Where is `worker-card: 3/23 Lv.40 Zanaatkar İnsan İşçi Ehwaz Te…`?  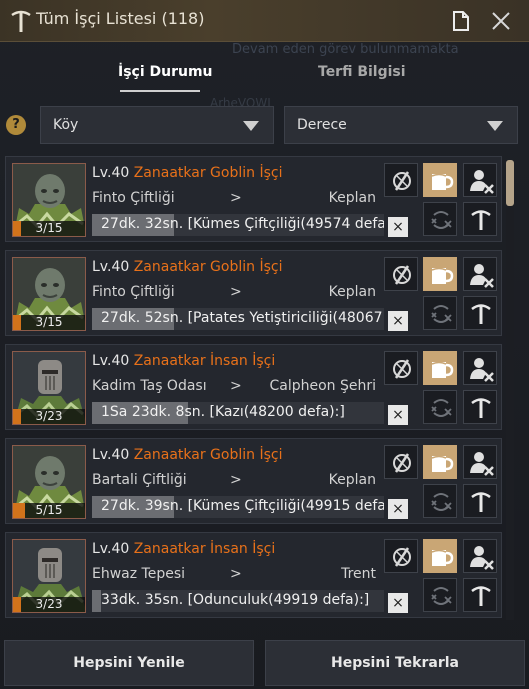 worker-card: 3/23 Lv.40 Zanaatkar İnsan İşçi Ehwaz Te… is located at coordinates (253, 575).